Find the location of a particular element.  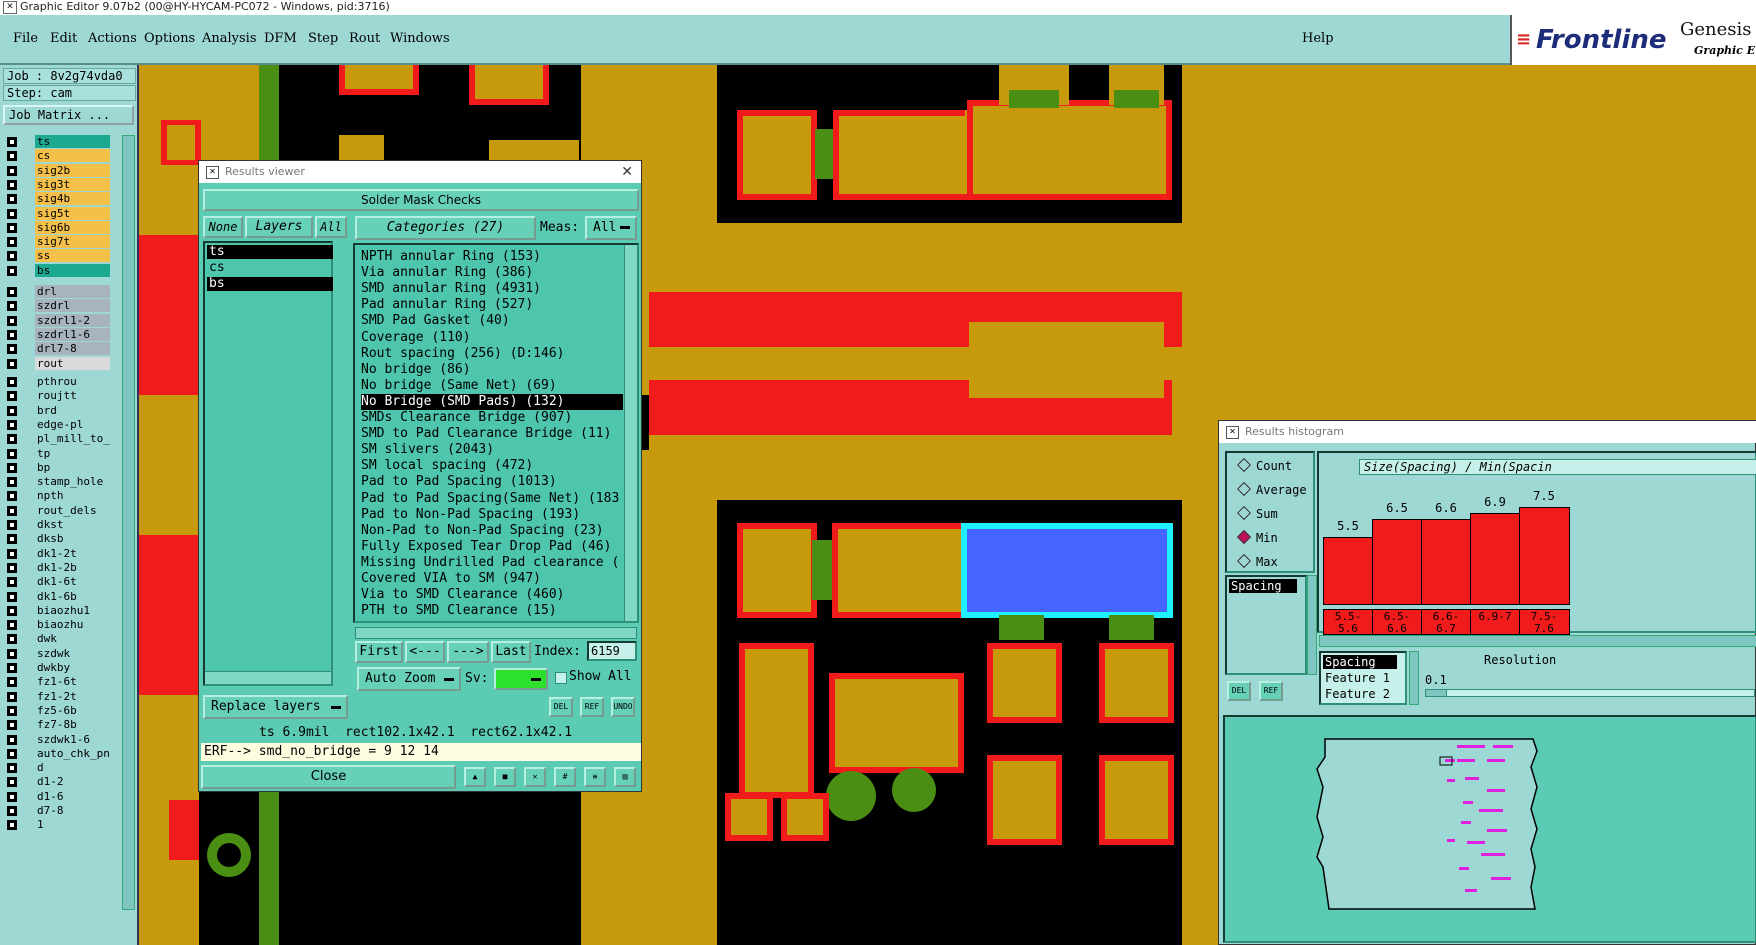

measure-vscroll is located at coordinates (1312, 625).